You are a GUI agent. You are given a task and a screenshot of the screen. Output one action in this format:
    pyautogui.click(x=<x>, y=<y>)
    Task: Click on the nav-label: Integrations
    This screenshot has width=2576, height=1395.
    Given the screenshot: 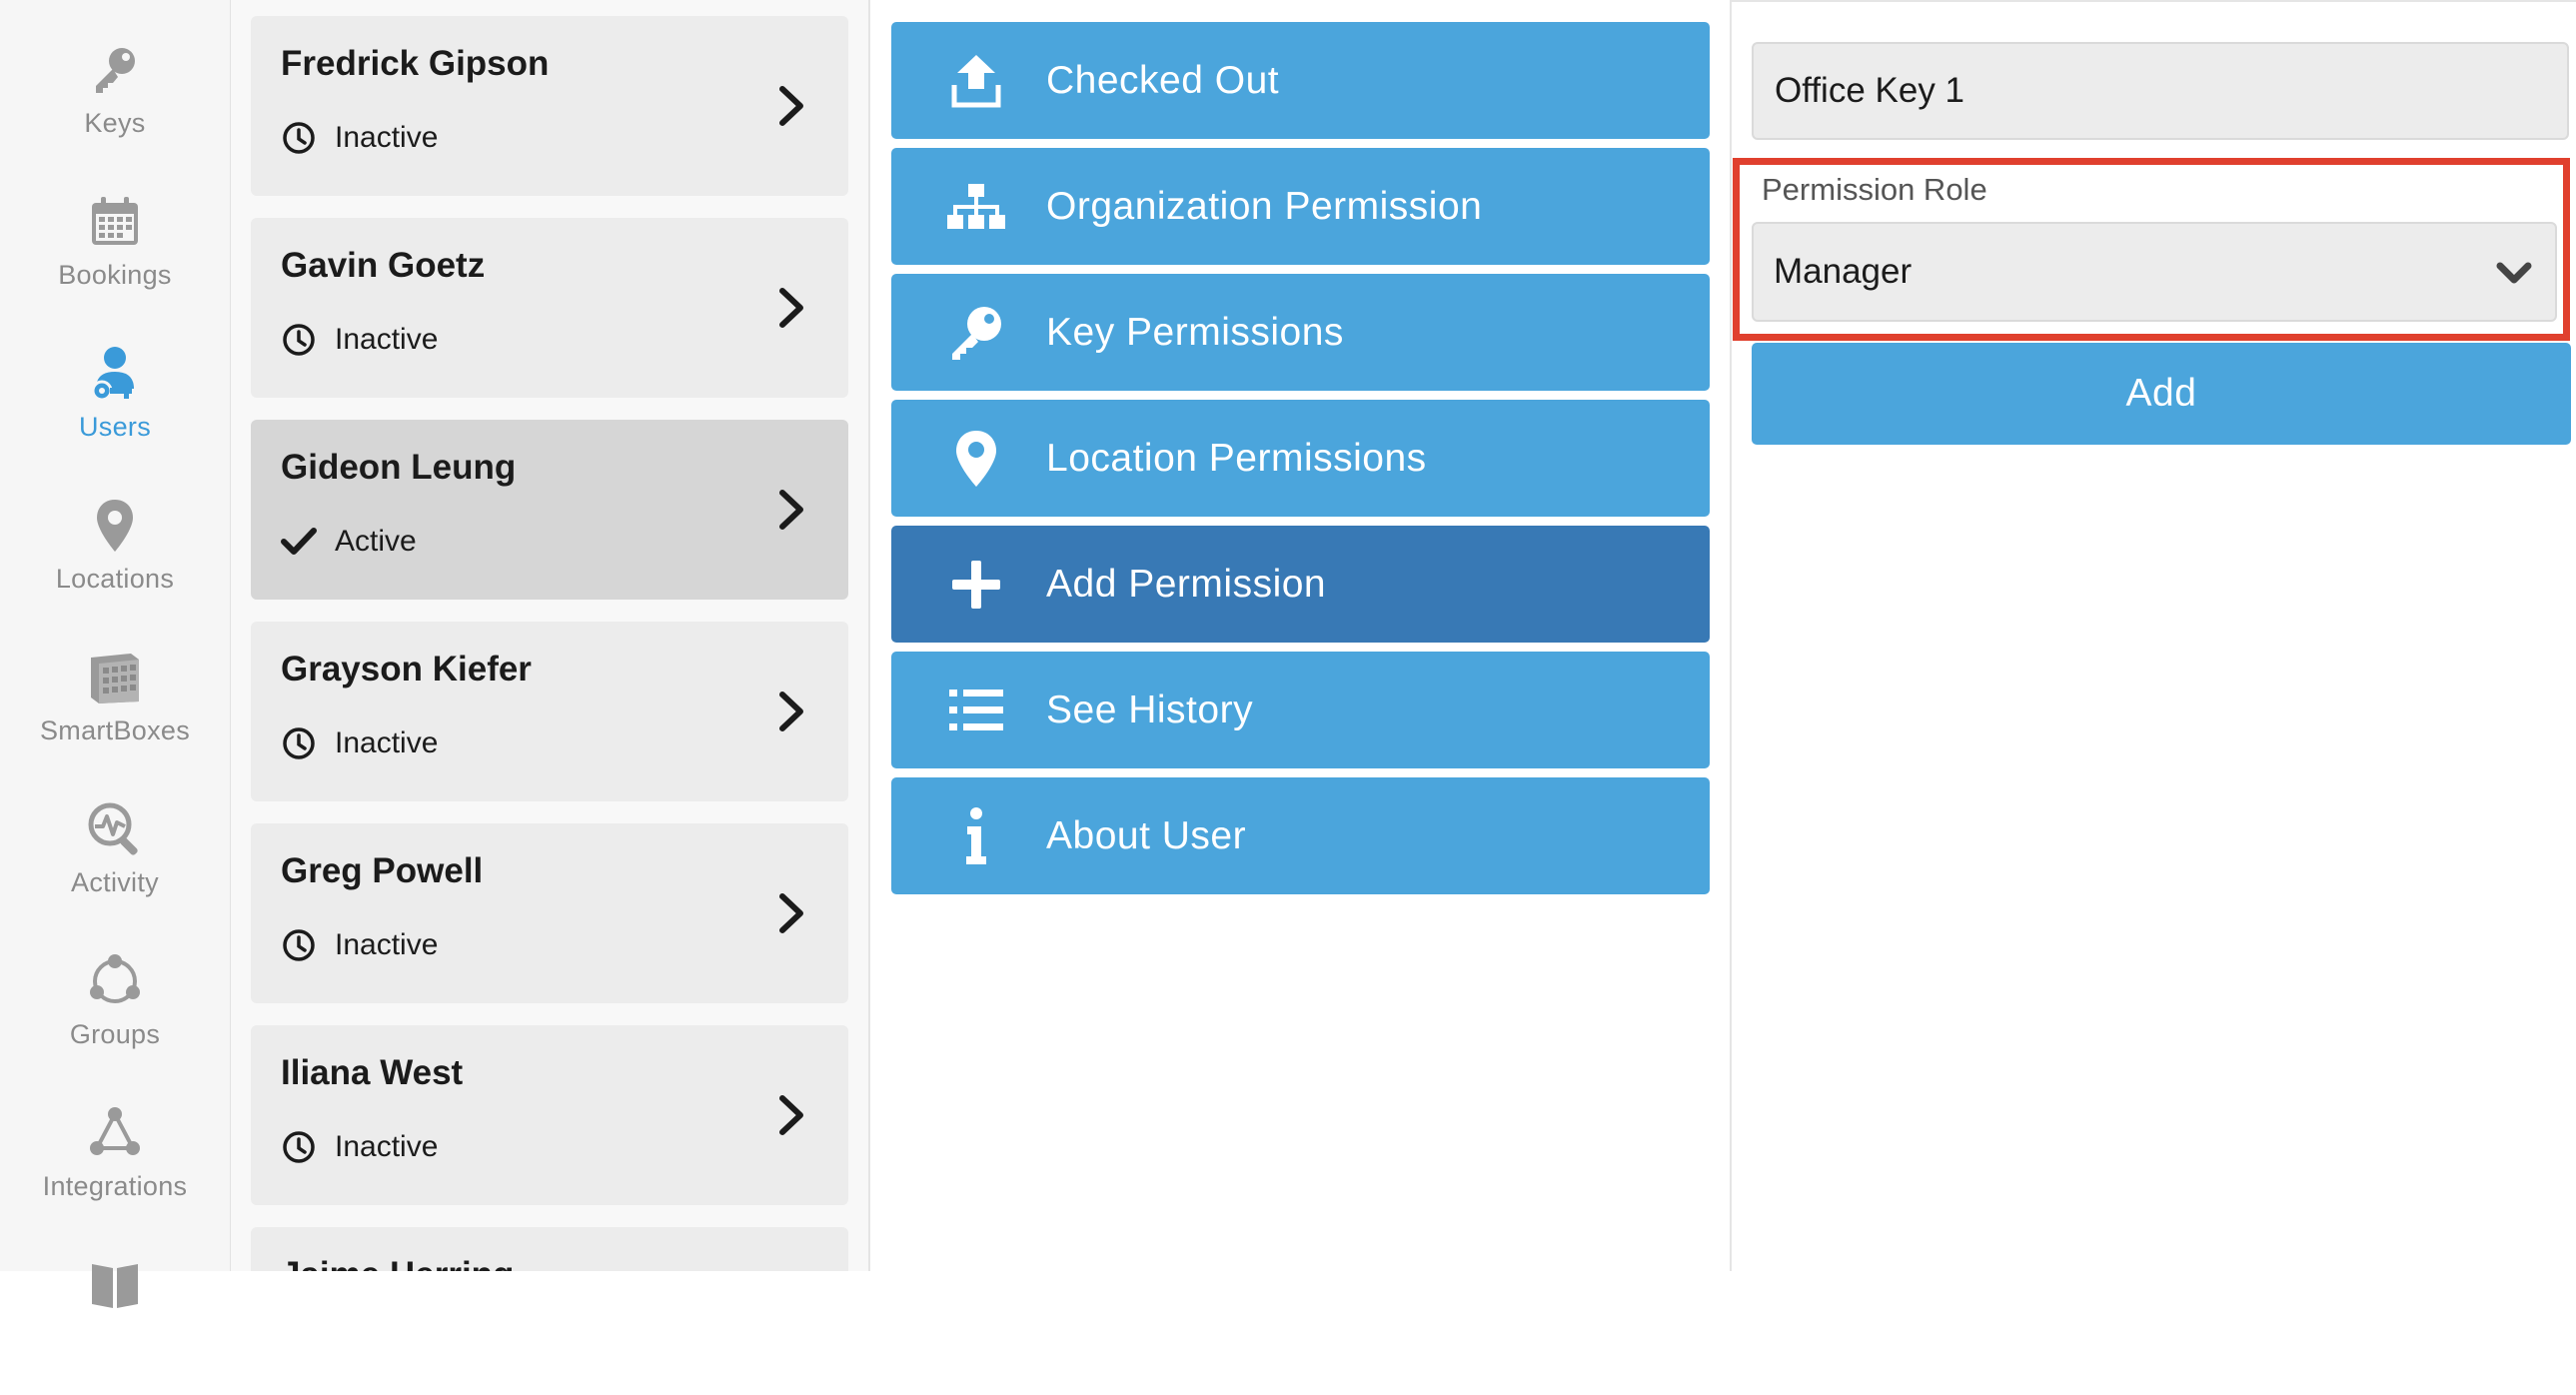 What is the action you would take?
    pyautogui.click(x=115, y=1186)
    